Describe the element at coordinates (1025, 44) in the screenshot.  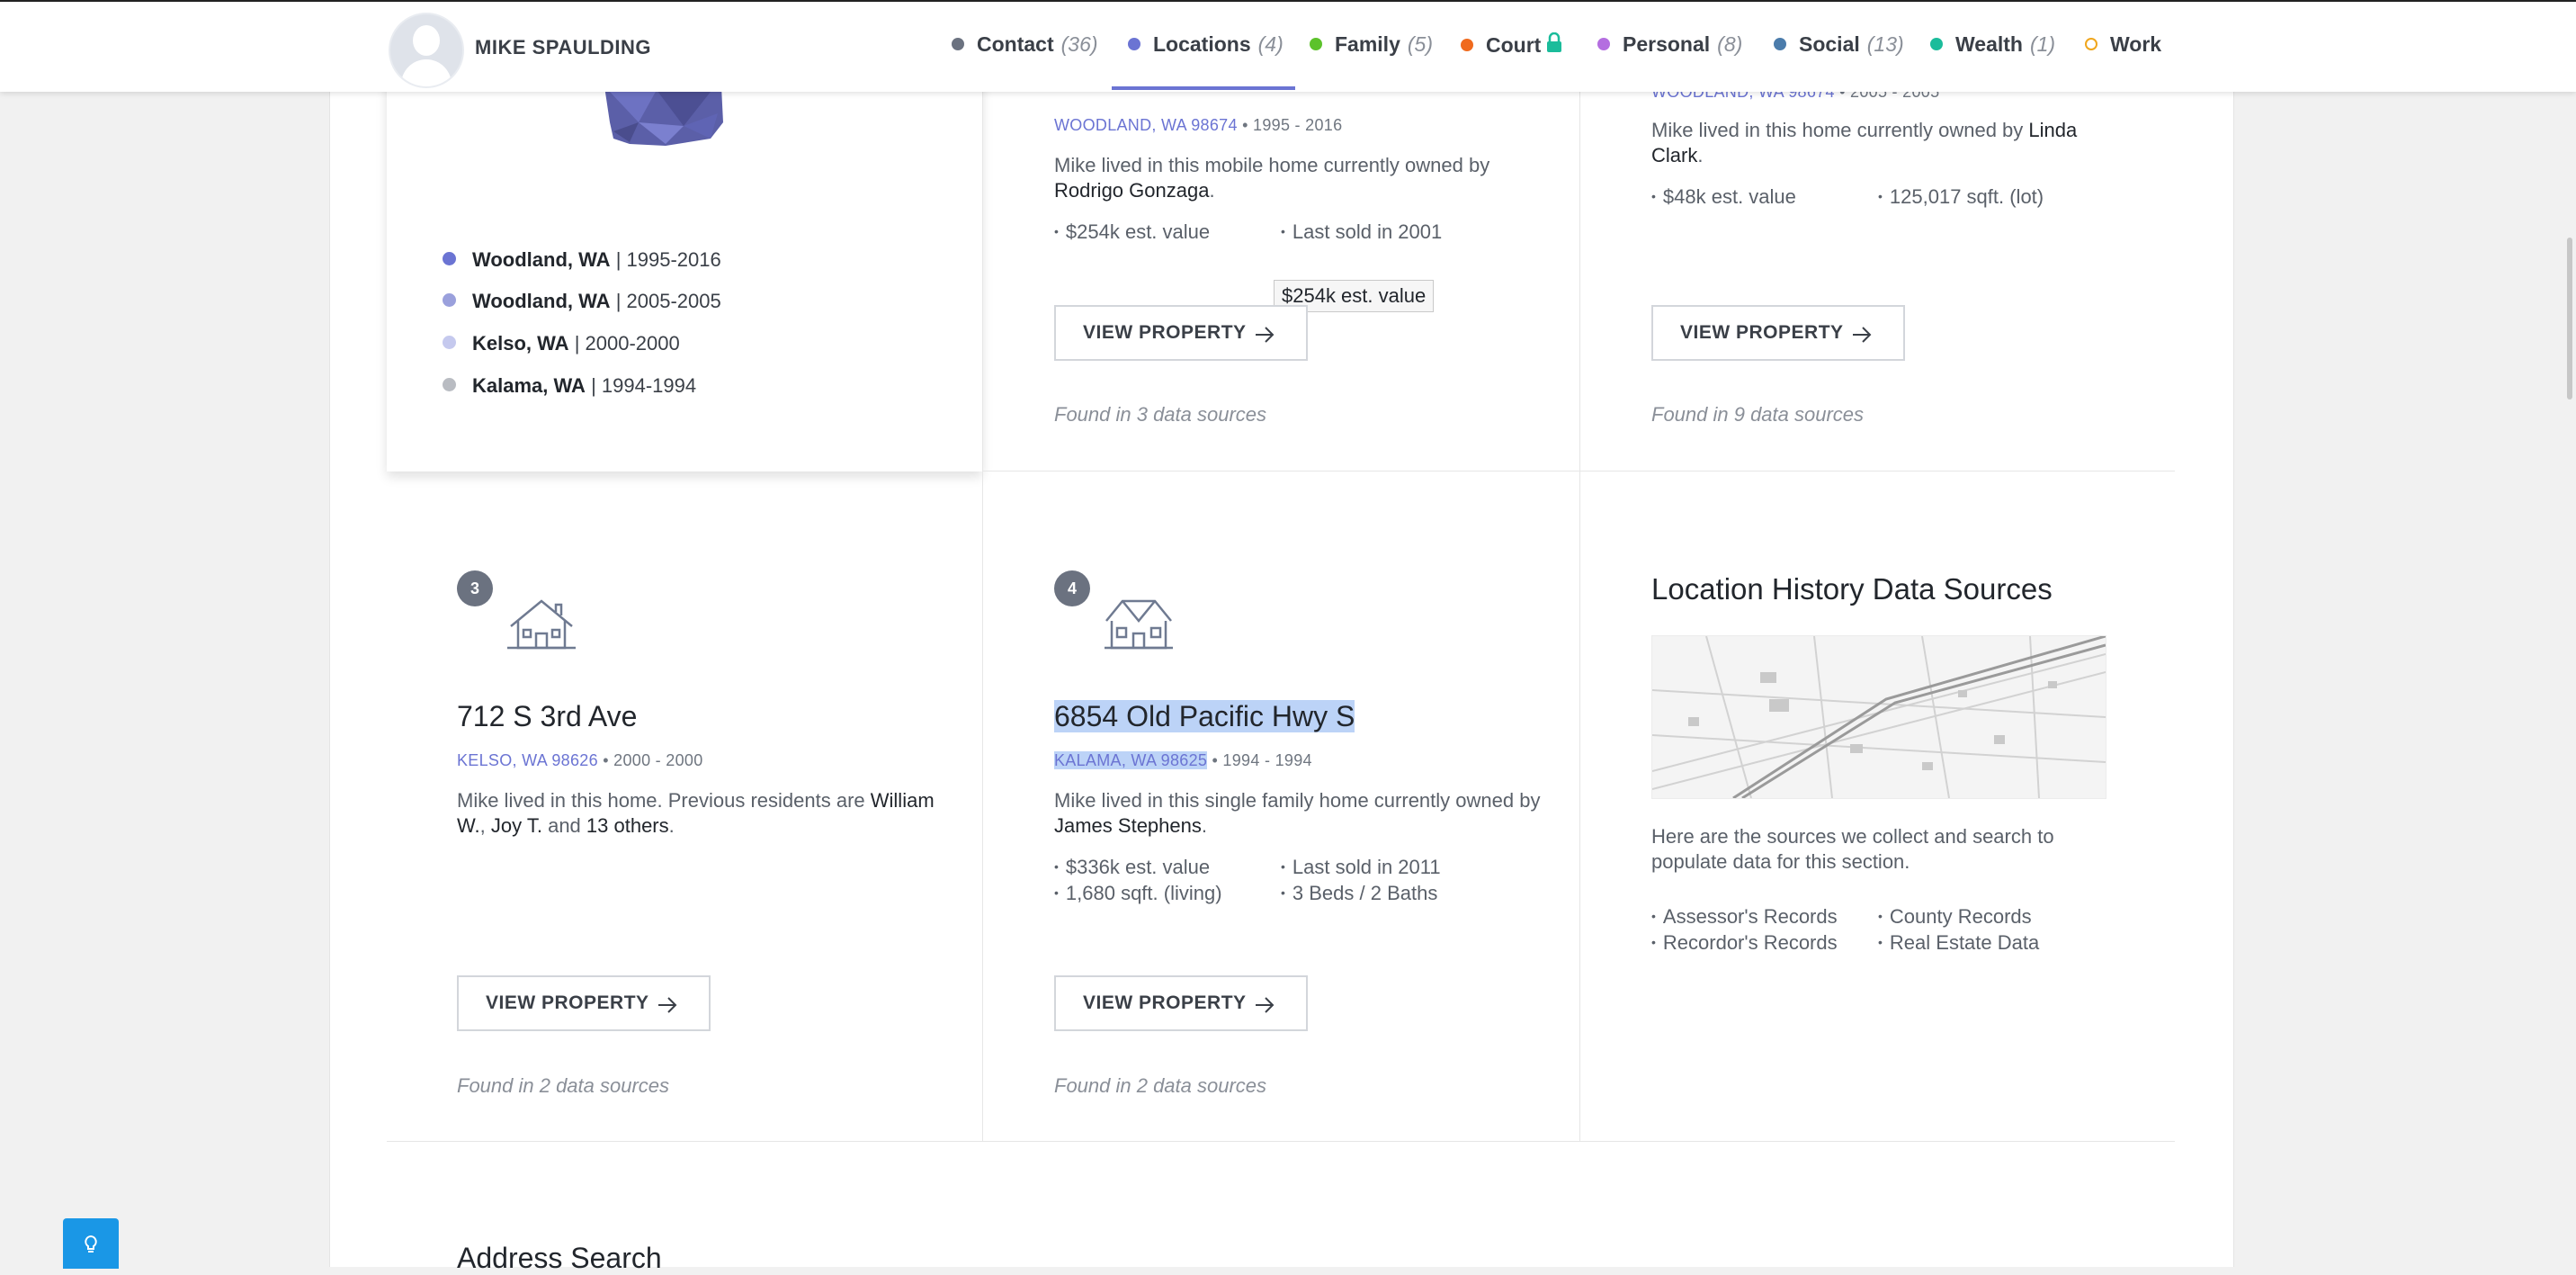
I see `nav-tab-contact: Contact (36)` at that location.